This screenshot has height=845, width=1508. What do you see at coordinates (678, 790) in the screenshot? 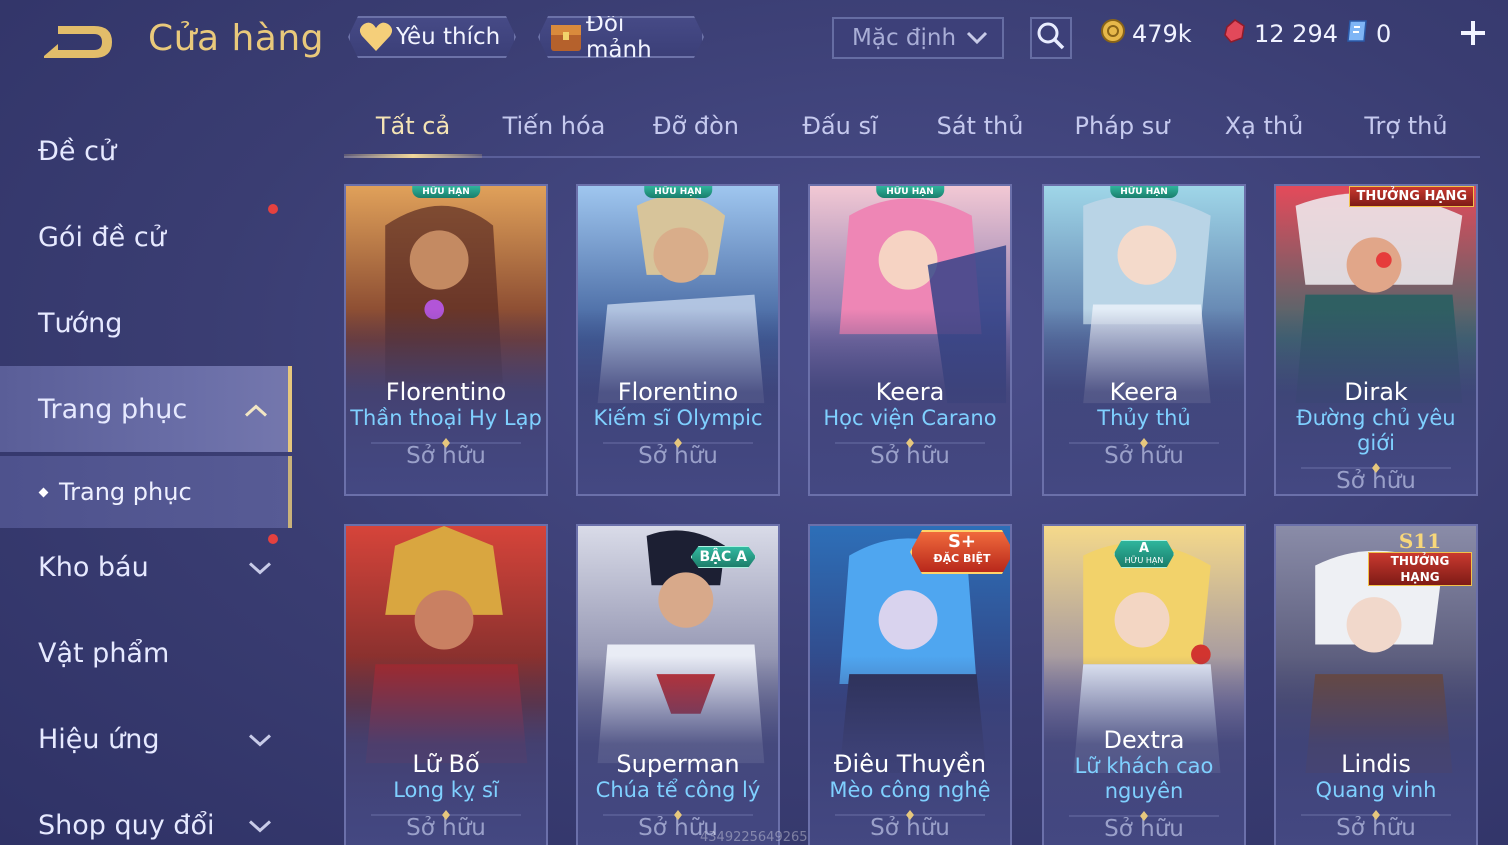
I see `skin-name: Chúa tể công lý` at bounding box center [678, 790].